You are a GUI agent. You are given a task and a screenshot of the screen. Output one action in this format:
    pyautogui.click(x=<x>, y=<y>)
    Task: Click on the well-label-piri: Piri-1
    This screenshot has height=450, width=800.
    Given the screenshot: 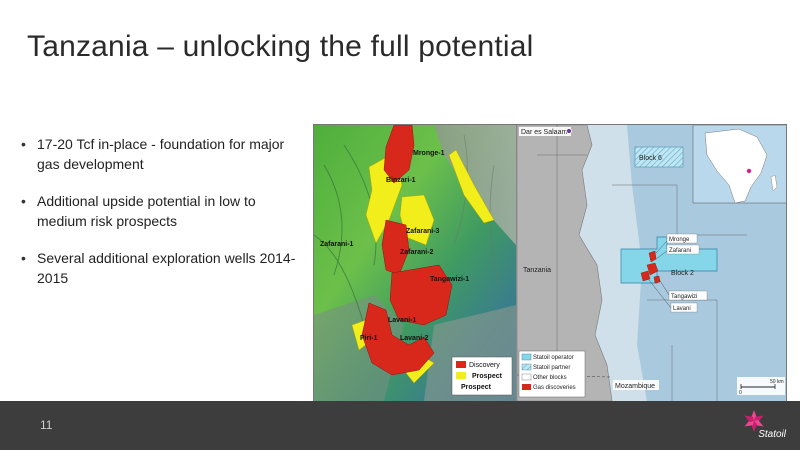 What is the action you would take?
    pyautogui.click(x=369, y=338)
    